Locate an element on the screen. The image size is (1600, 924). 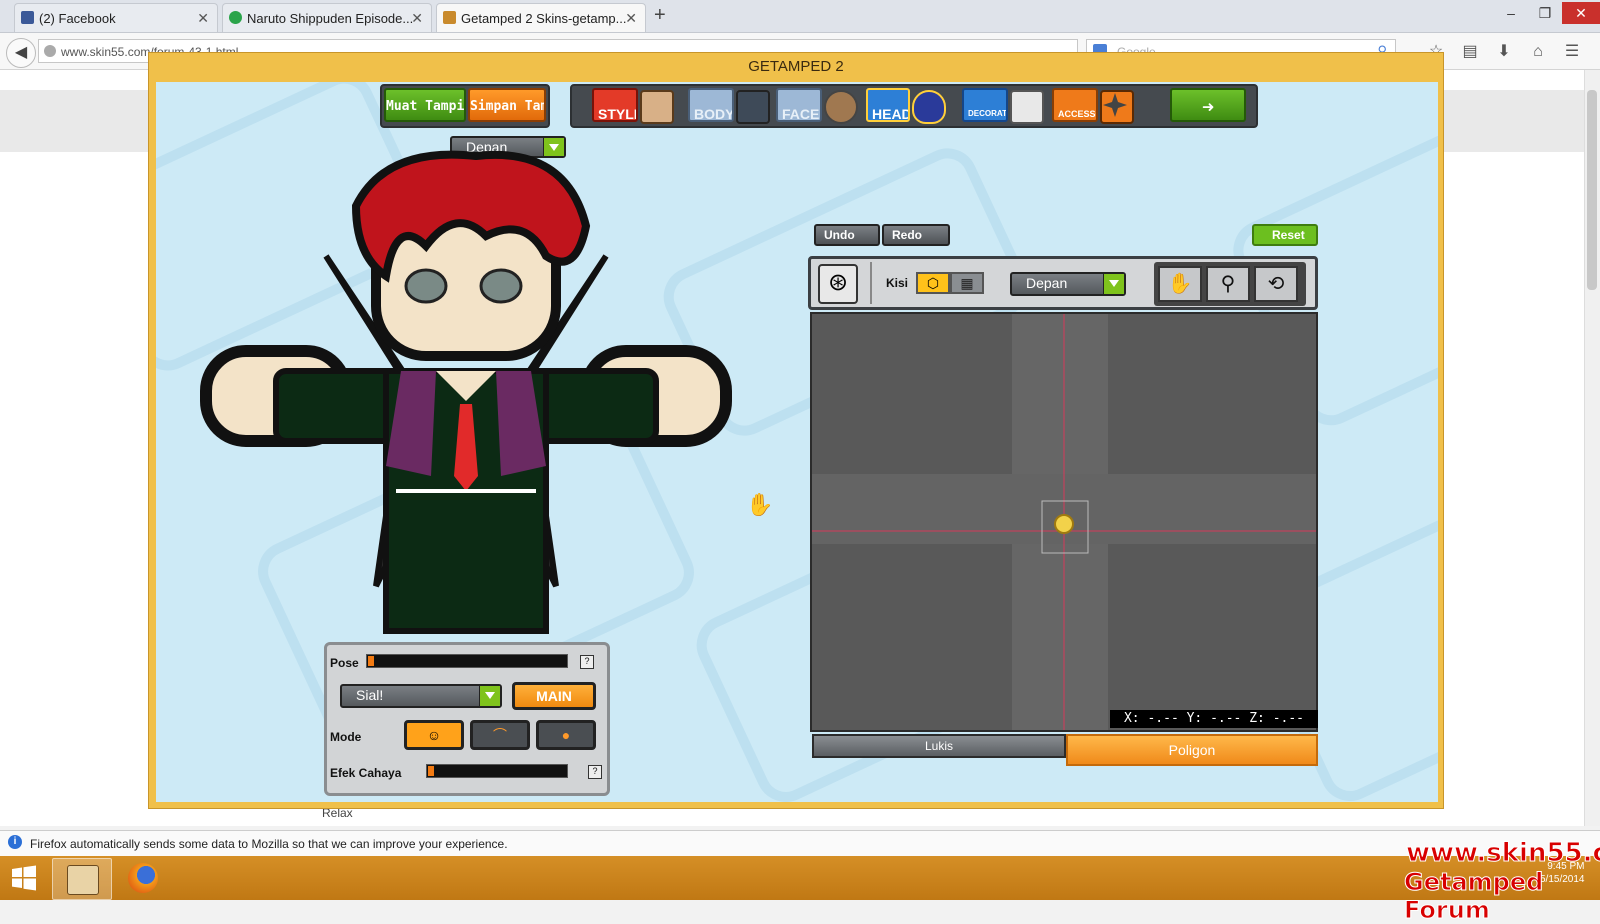
mode-label: Mode is located at coordinates (346, 737).